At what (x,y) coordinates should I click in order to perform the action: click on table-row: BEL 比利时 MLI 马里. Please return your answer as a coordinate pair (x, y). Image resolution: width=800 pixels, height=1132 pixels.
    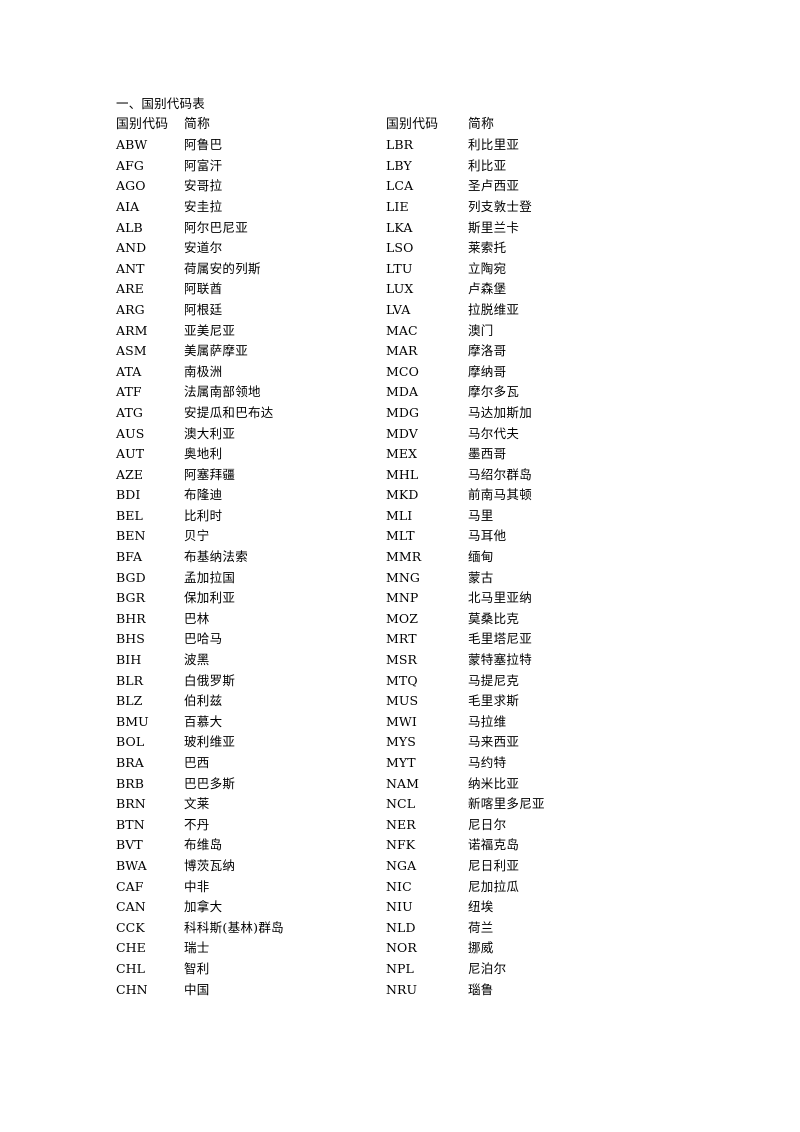
    Looking at the image, I should click on (421, 516).